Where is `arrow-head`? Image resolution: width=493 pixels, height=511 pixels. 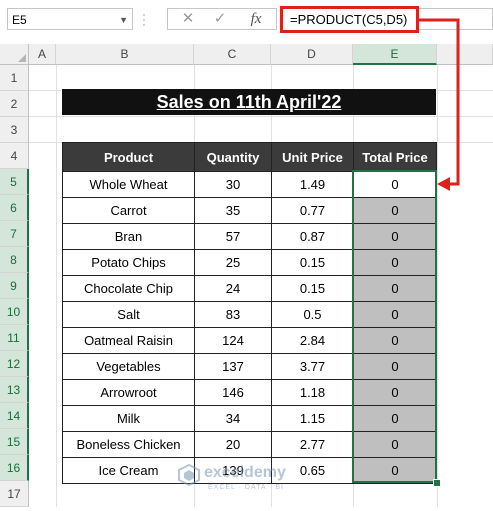
arrow-head is located at coordinates (443, 184).